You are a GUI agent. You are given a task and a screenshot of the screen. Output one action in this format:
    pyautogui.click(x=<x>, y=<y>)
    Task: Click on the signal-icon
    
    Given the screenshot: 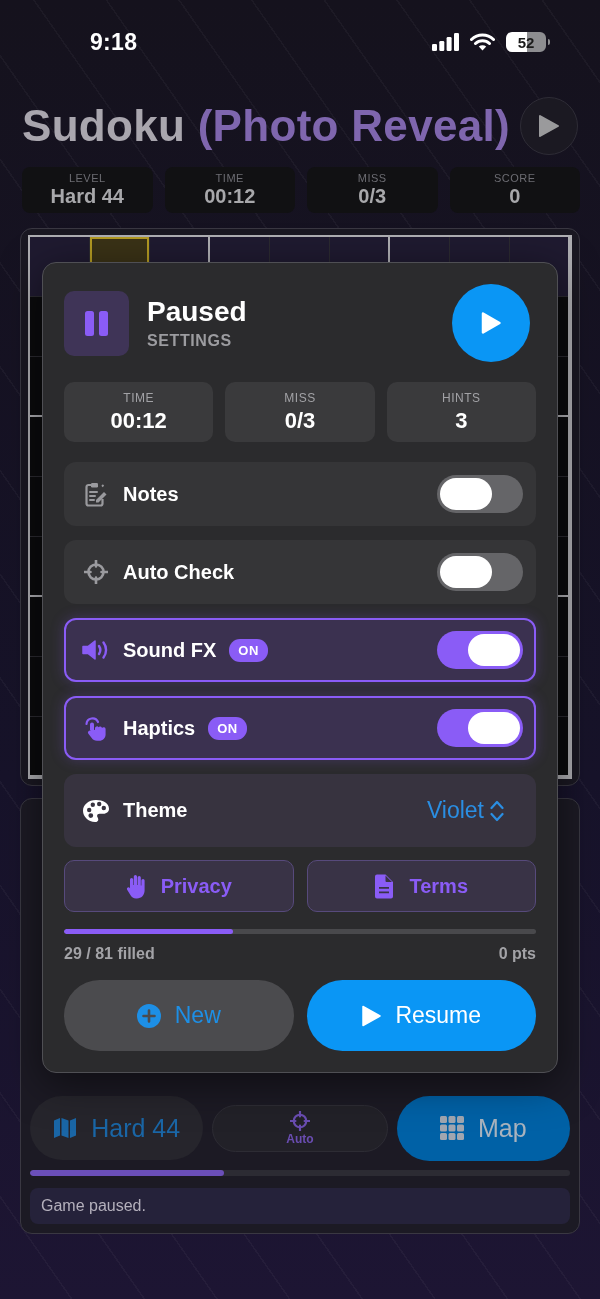 What is the action you would take?
    pyautogui.click(x=445, y=42)
    